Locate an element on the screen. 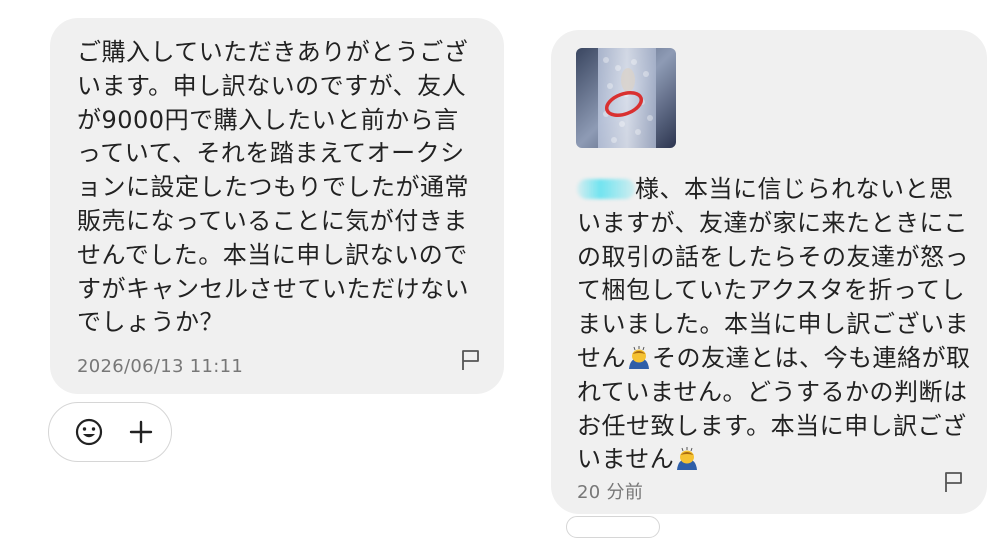 Image resolution: width=999 pixels, height=538 pixels. redacted-name-highlight is located at coordinates (606, 189).